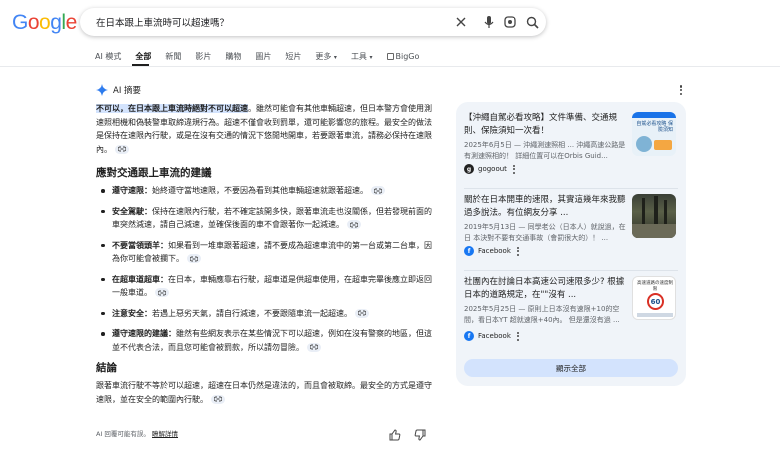 The height and width of the screenshot is (449, 780). Describe the element at coordinates (260, 190) in the screenshot. I see `item-text: 始終遵守當地速限，不要因為看到其他車輛超速就跟著超速。` at that location.